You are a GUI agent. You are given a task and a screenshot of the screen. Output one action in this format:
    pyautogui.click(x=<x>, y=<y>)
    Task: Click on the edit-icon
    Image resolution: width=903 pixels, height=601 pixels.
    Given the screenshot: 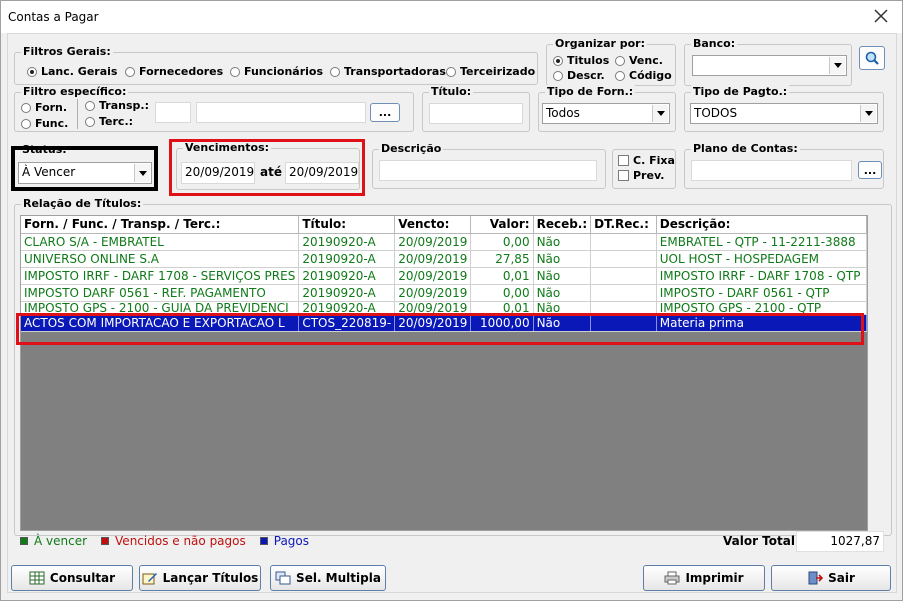 What is the action you would take?
    pyautogui.click(x=149, y=579)
    